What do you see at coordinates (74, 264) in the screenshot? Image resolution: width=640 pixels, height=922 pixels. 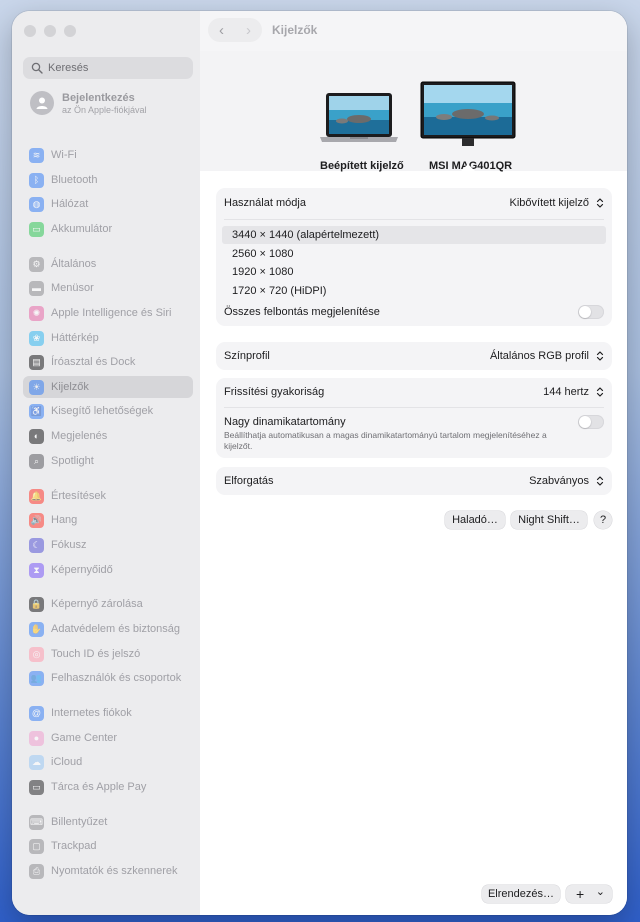 I see `sidebar-item-label: Általános` at bounding box center [74, 264].